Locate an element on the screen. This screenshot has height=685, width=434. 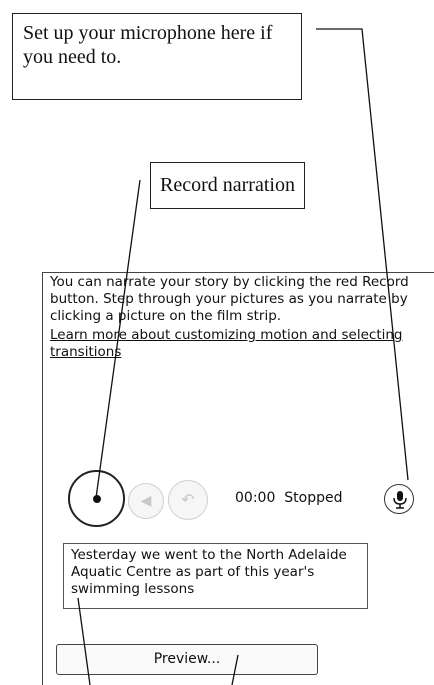
previous-icon: ◀ is located at coordinates (146, 501).